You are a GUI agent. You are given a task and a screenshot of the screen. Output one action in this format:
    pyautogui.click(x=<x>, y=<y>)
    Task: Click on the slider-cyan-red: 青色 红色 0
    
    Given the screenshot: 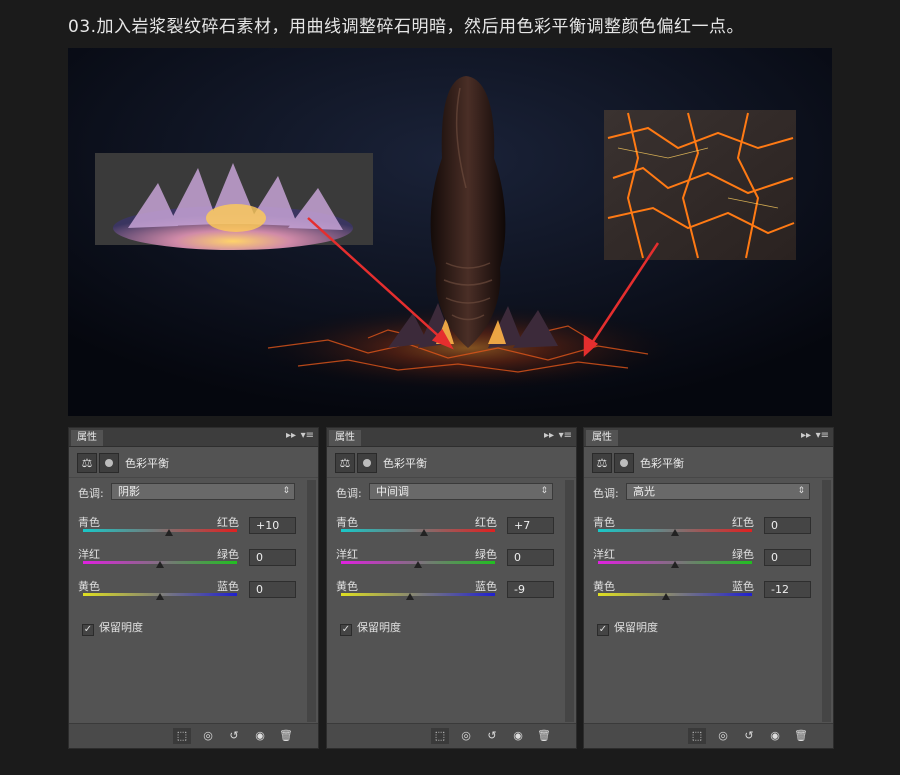 What is the action you would take?
    pyautogui.click(x=708, y=530)
    